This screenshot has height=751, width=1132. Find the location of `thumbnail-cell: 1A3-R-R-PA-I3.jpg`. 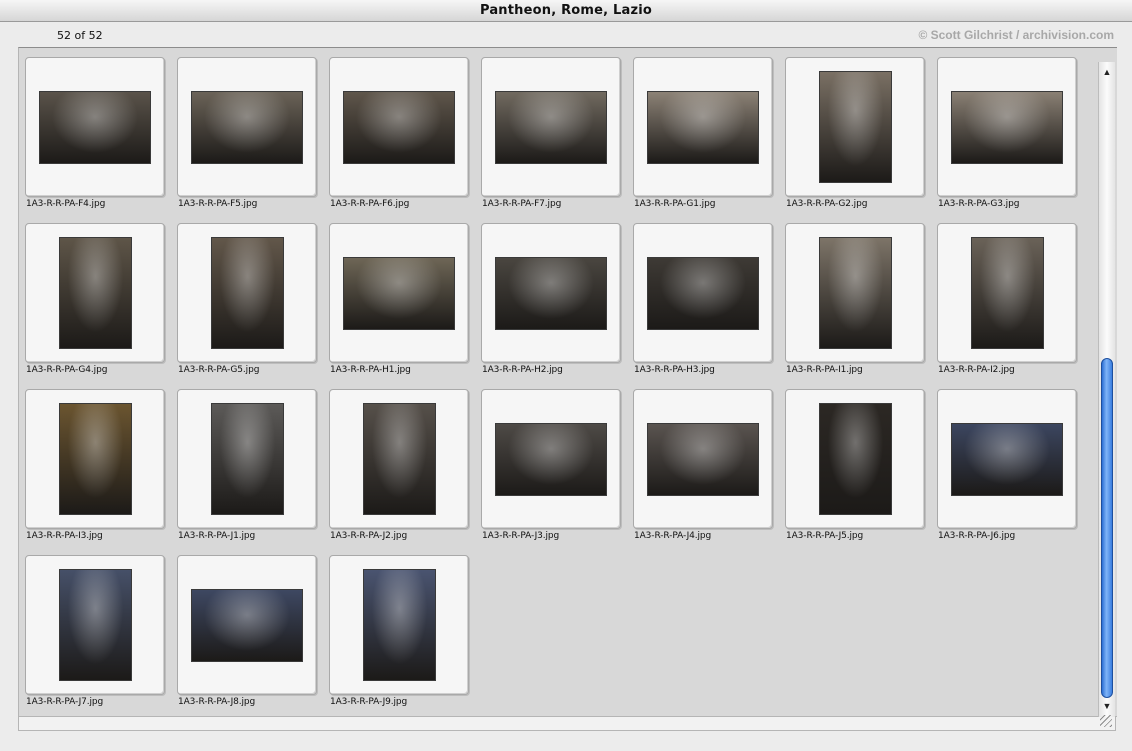

thumbnail-cell: 1A3-R-R-PA-I3.jpg is located at coordinates (101, 472).